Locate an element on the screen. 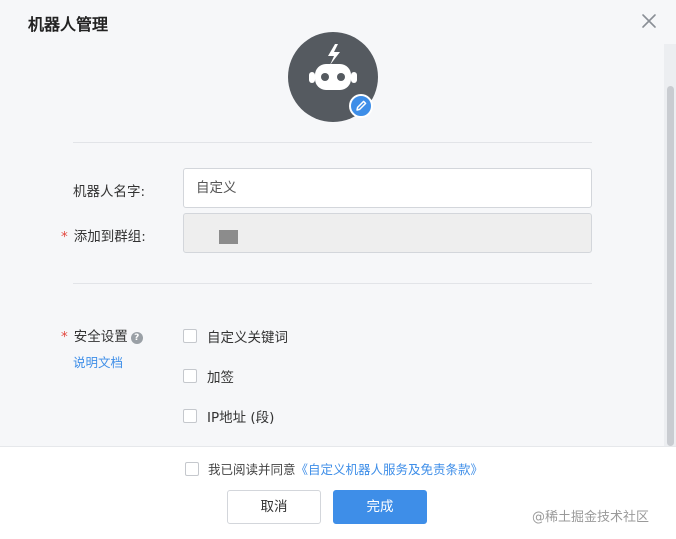  doc-link: 说明文档 is located at coordinates (98, 361).